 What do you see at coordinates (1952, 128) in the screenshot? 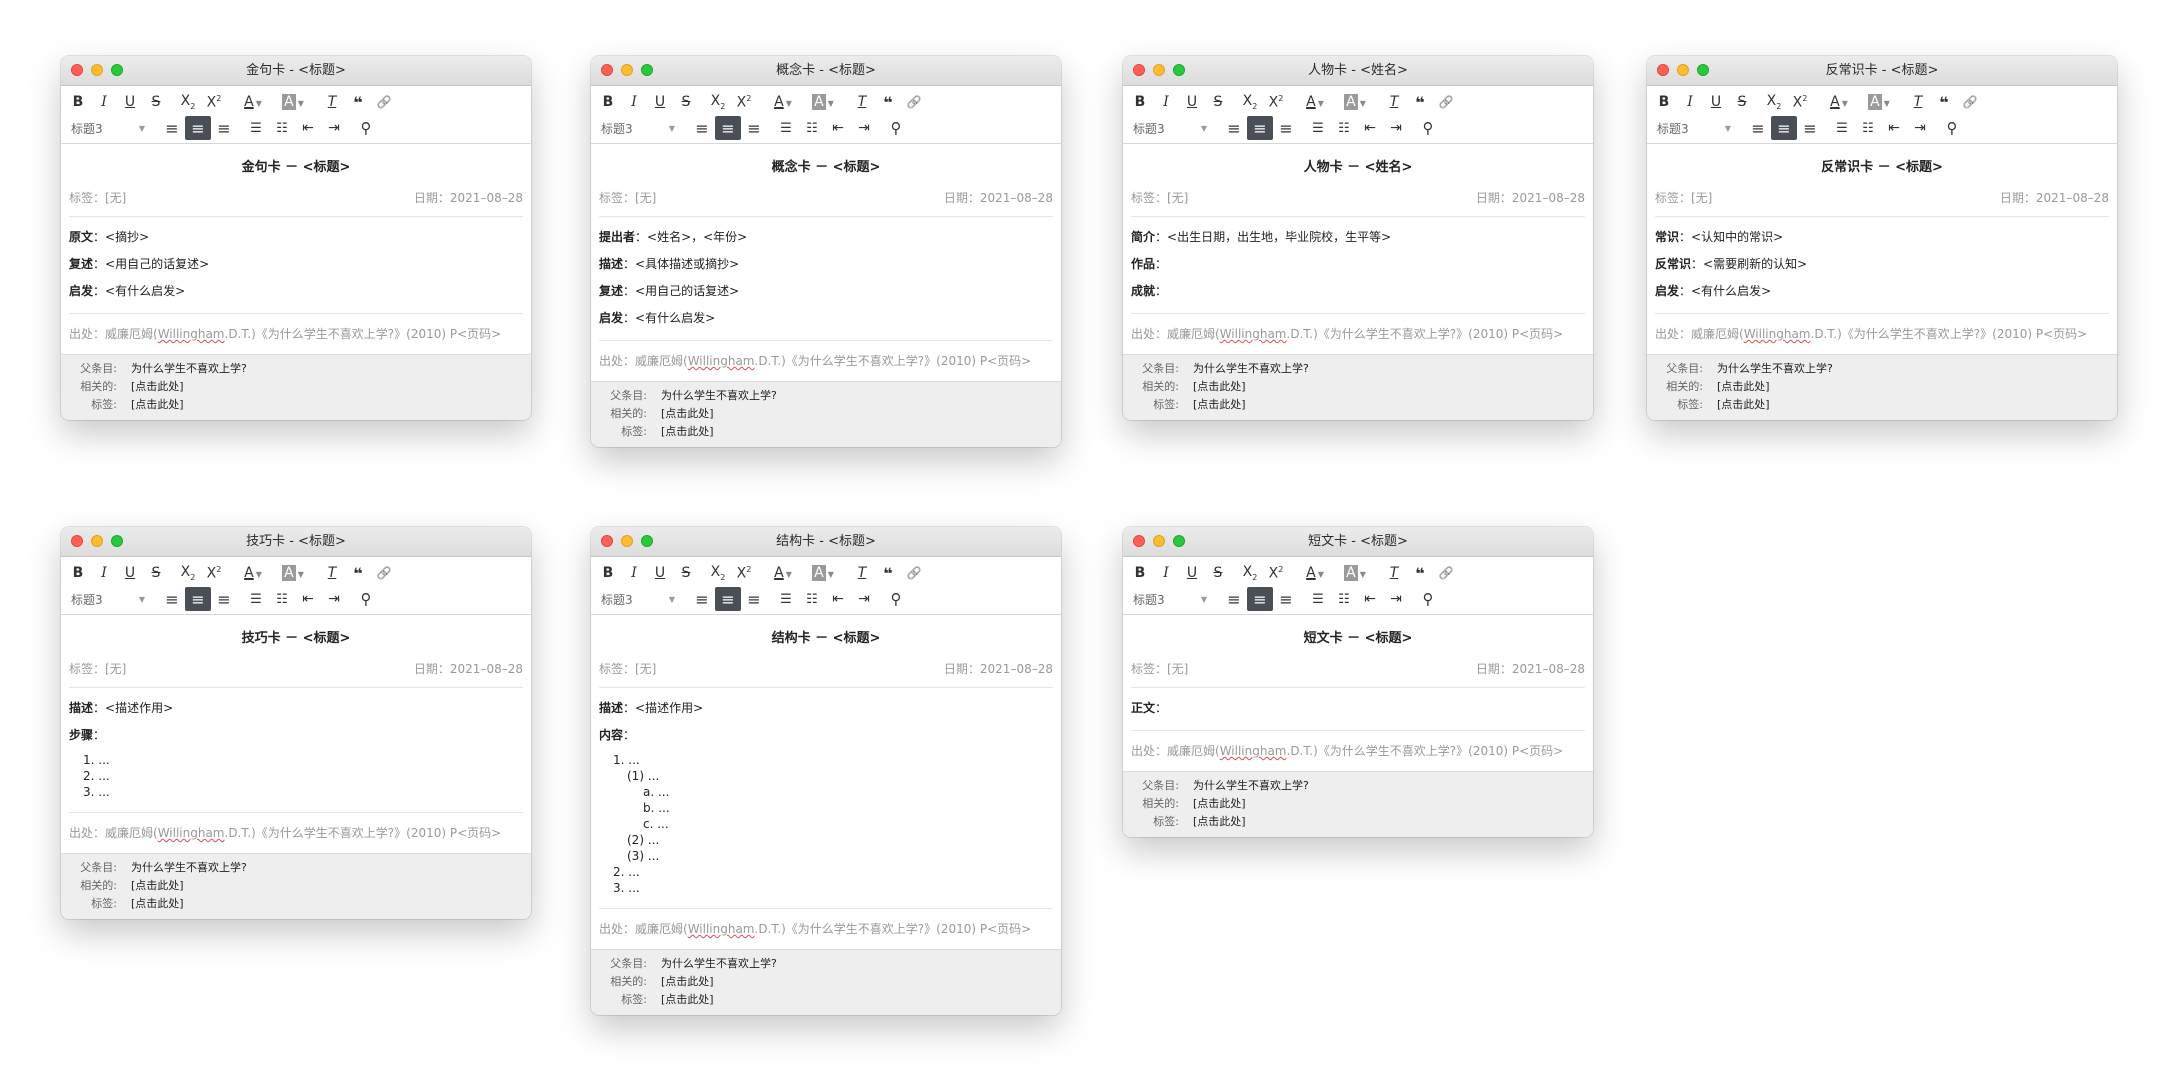
I see `find-button: ⚲` at bounding box center [1952, 128].